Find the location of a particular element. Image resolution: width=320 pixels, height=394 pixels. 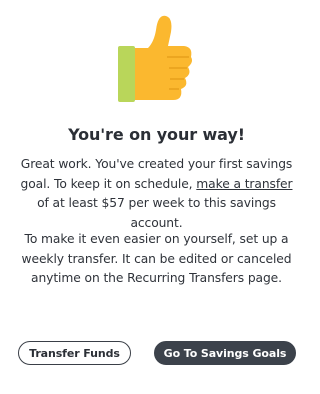

dialog-title: You're on your way! is located at coordinates (156, 134).